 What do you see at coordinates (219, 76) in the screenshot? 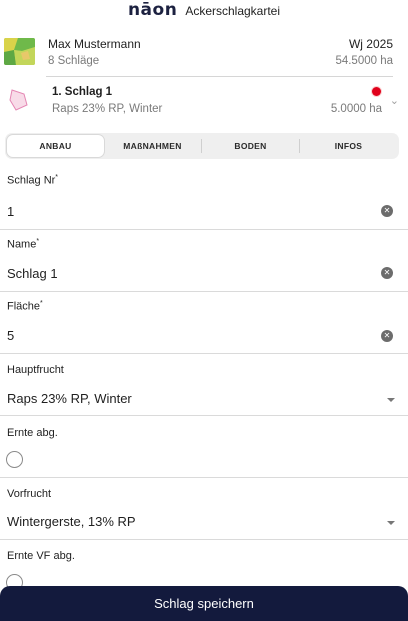
I see `divider` at bounding box center [219, 76].